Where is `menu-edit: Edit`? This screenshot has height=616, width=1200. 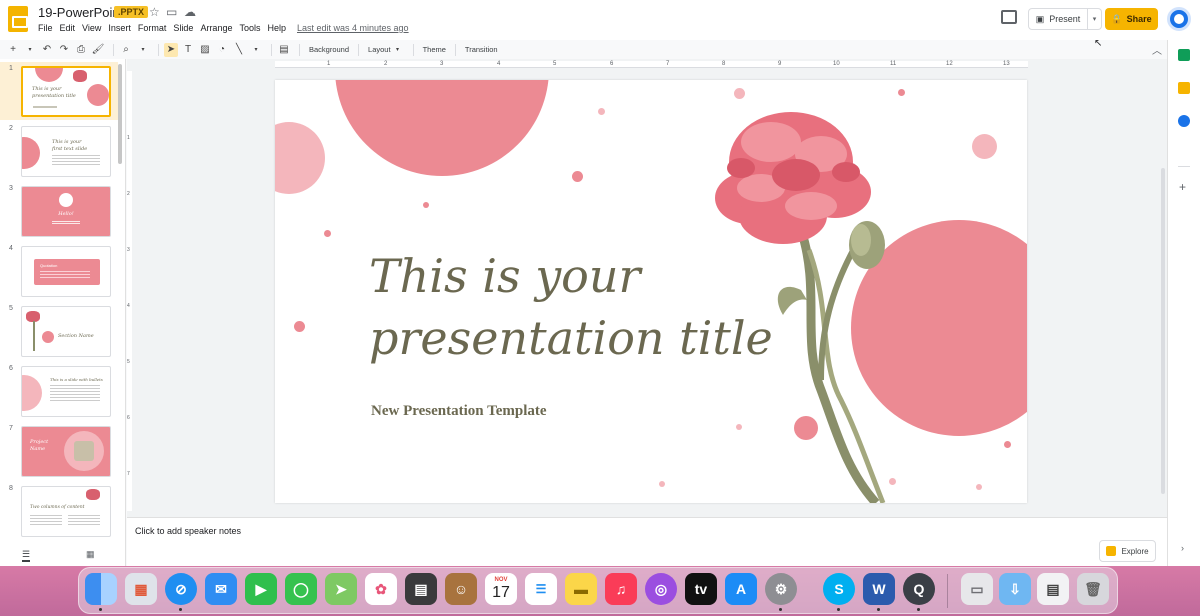
menu-edit: Edit is located at coordinates (70, 28).